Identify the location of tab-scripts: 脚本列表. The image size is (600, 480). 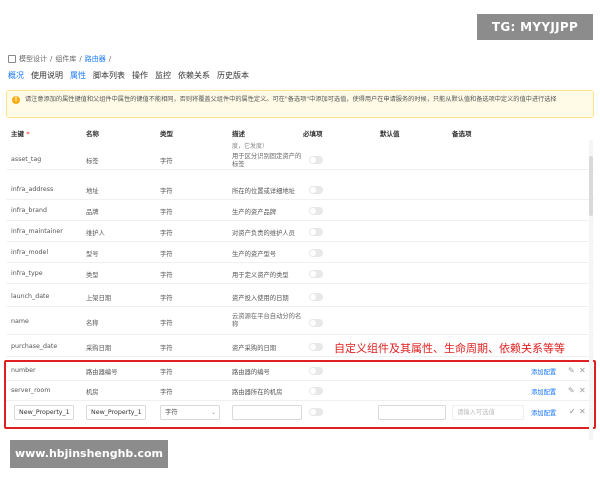
(109, 75).